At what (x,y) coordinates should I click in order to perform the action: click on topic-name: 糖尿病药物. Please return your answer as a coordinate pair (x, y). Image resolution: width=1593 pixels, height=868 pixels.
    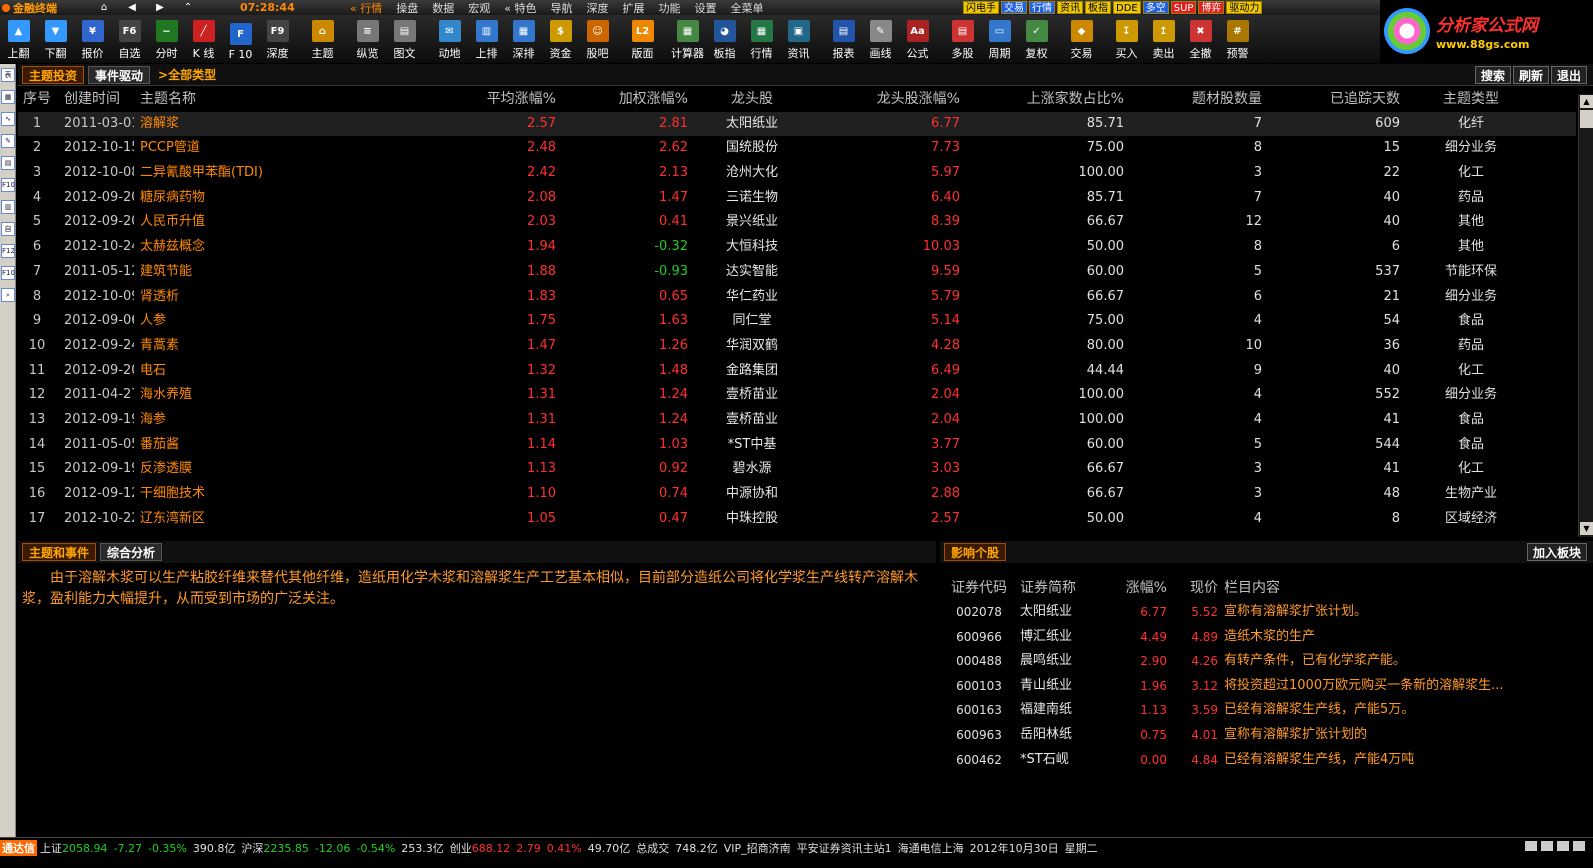
    Looking at the image, I should click on (285, 198).